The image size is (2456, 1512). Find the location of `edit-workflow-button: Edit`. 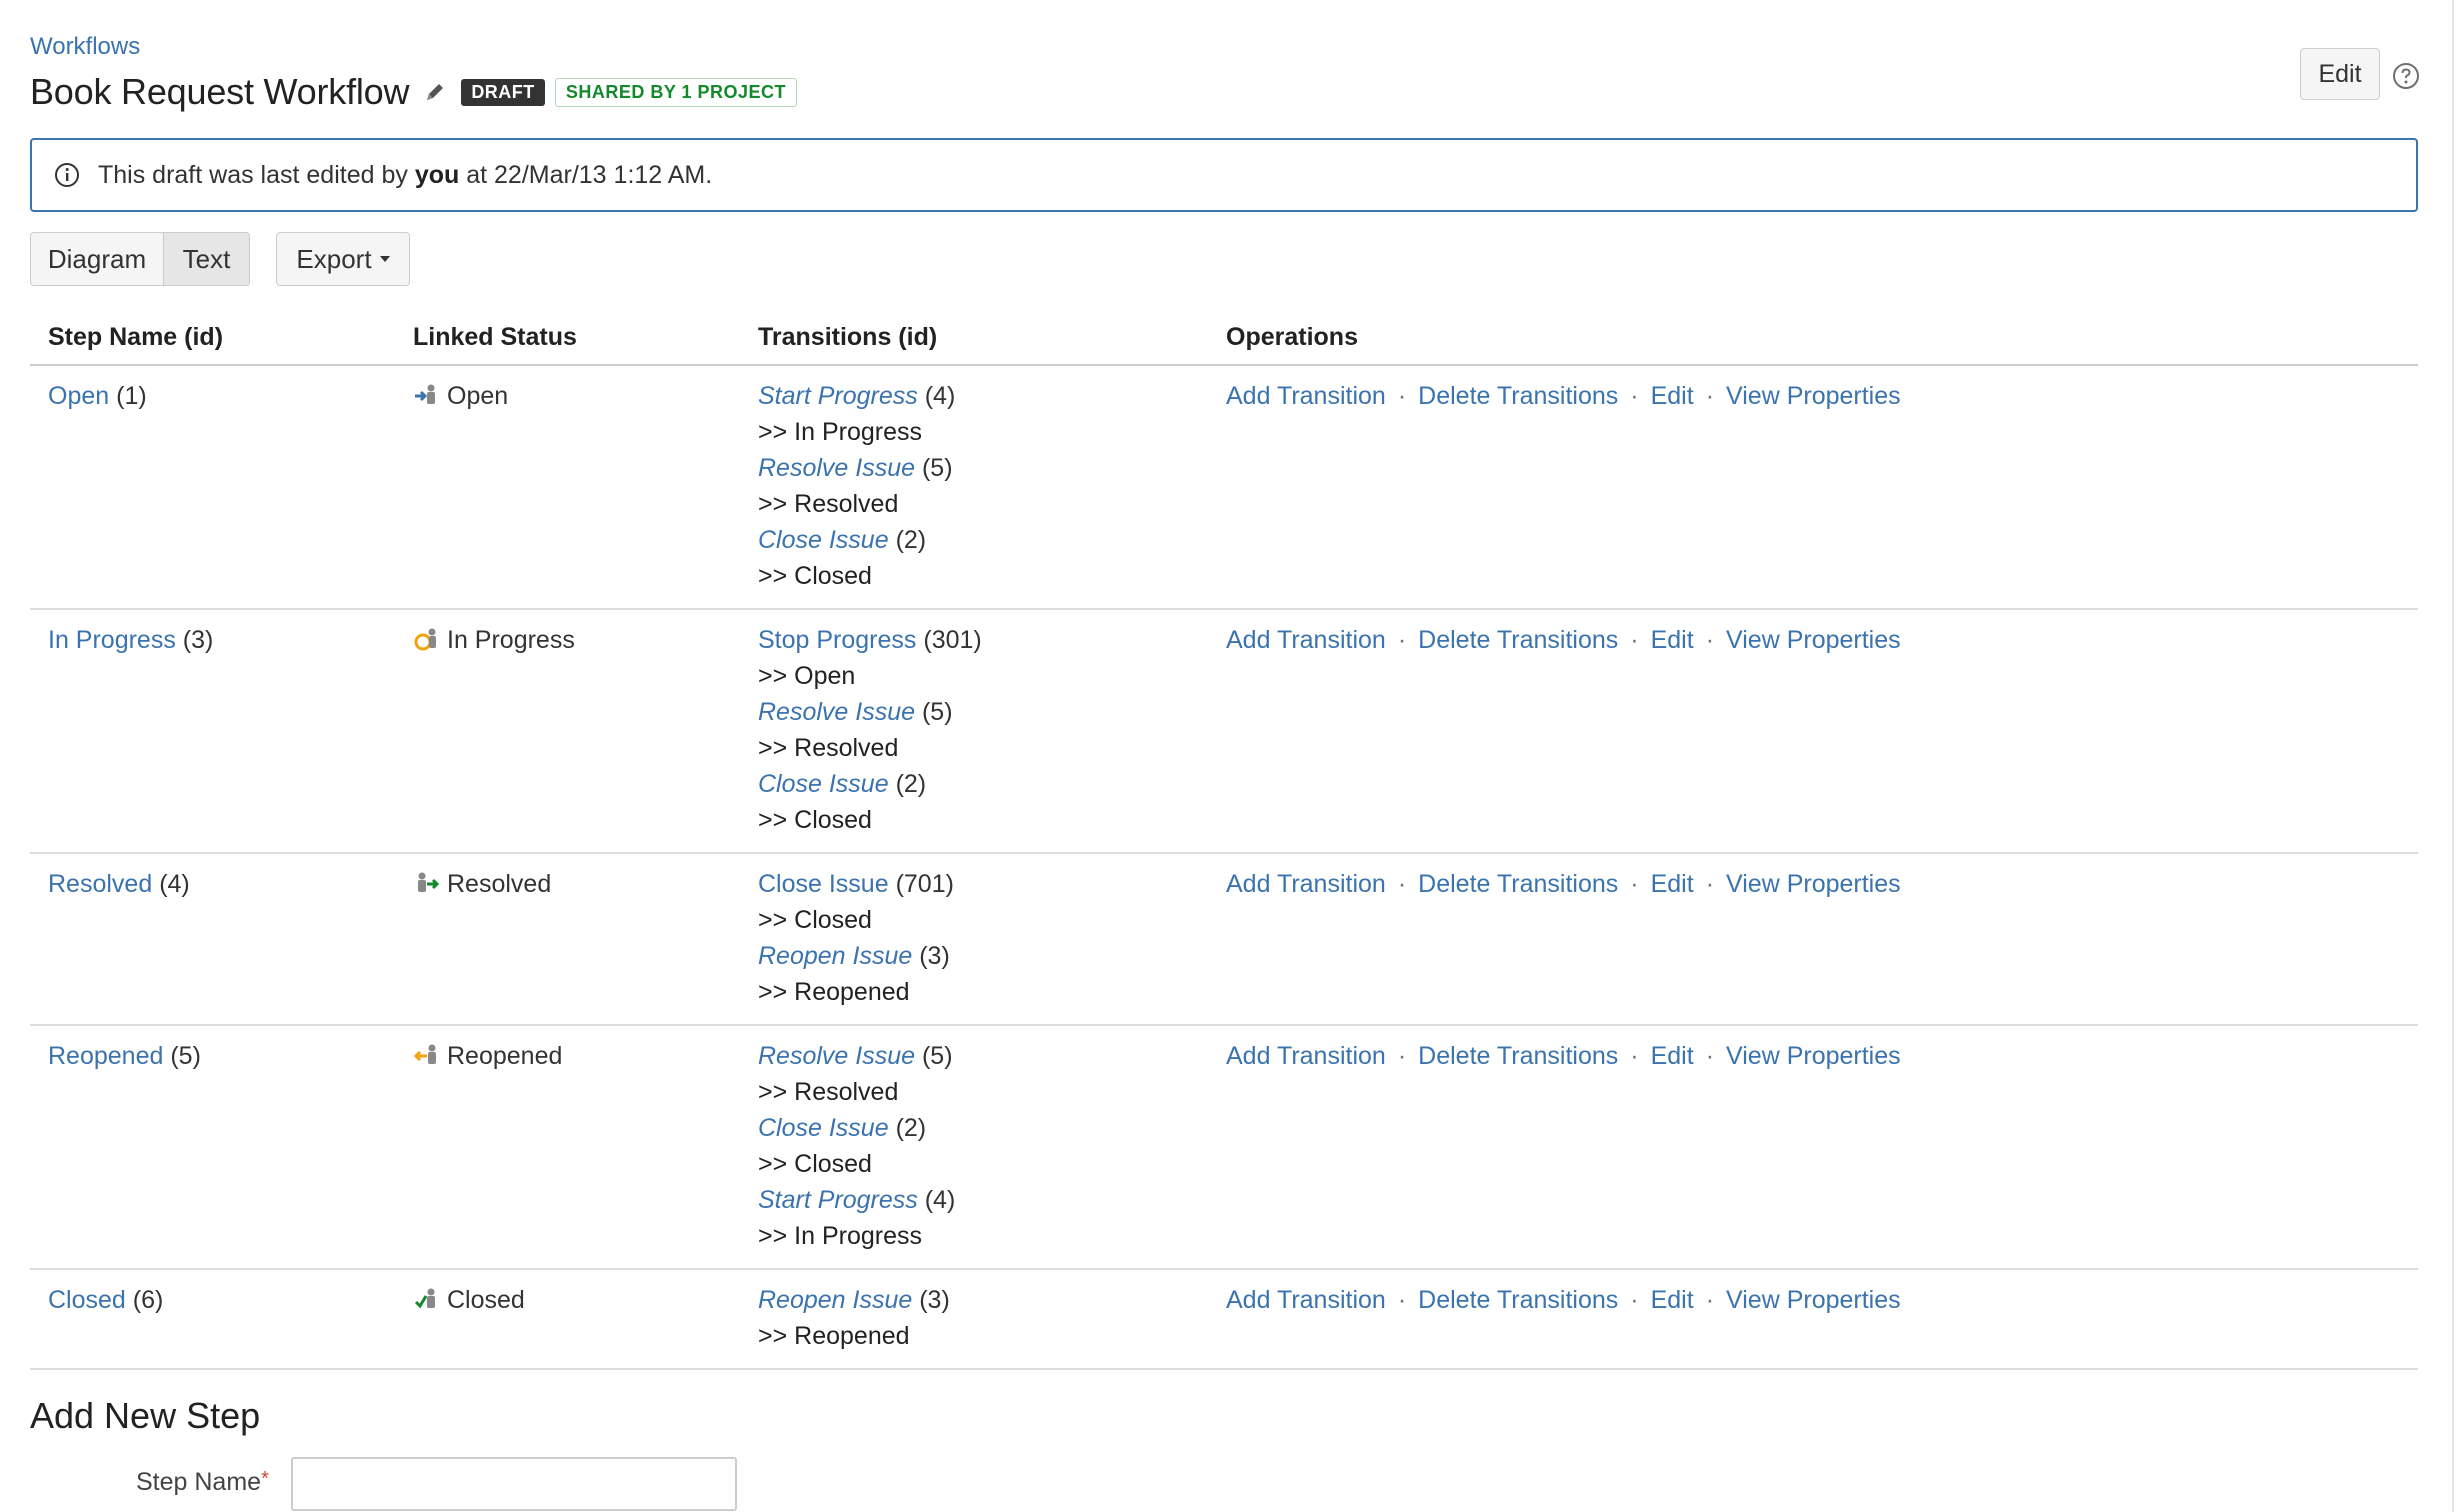

edit-workflow-button: Edit is located at coordinates (2340, 74).